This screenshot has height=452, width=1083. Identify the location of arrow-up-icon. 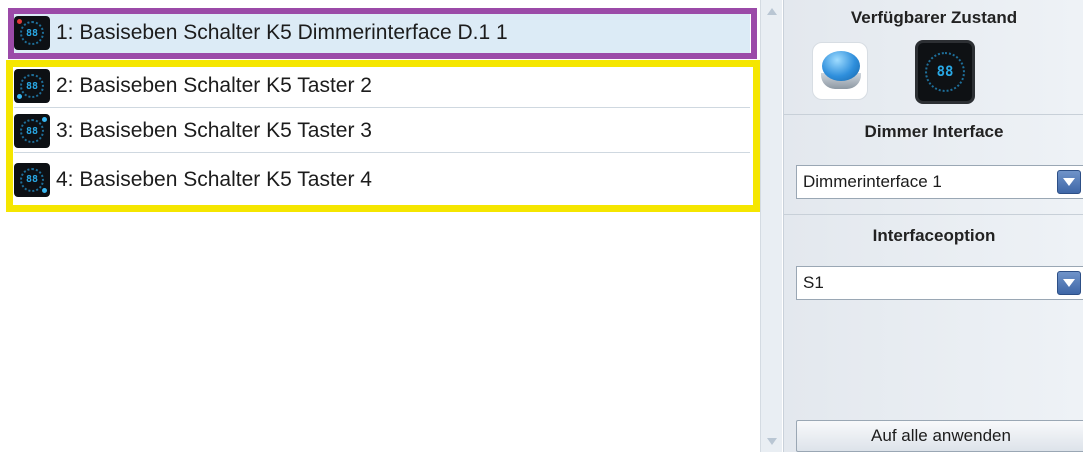
(772, 11).